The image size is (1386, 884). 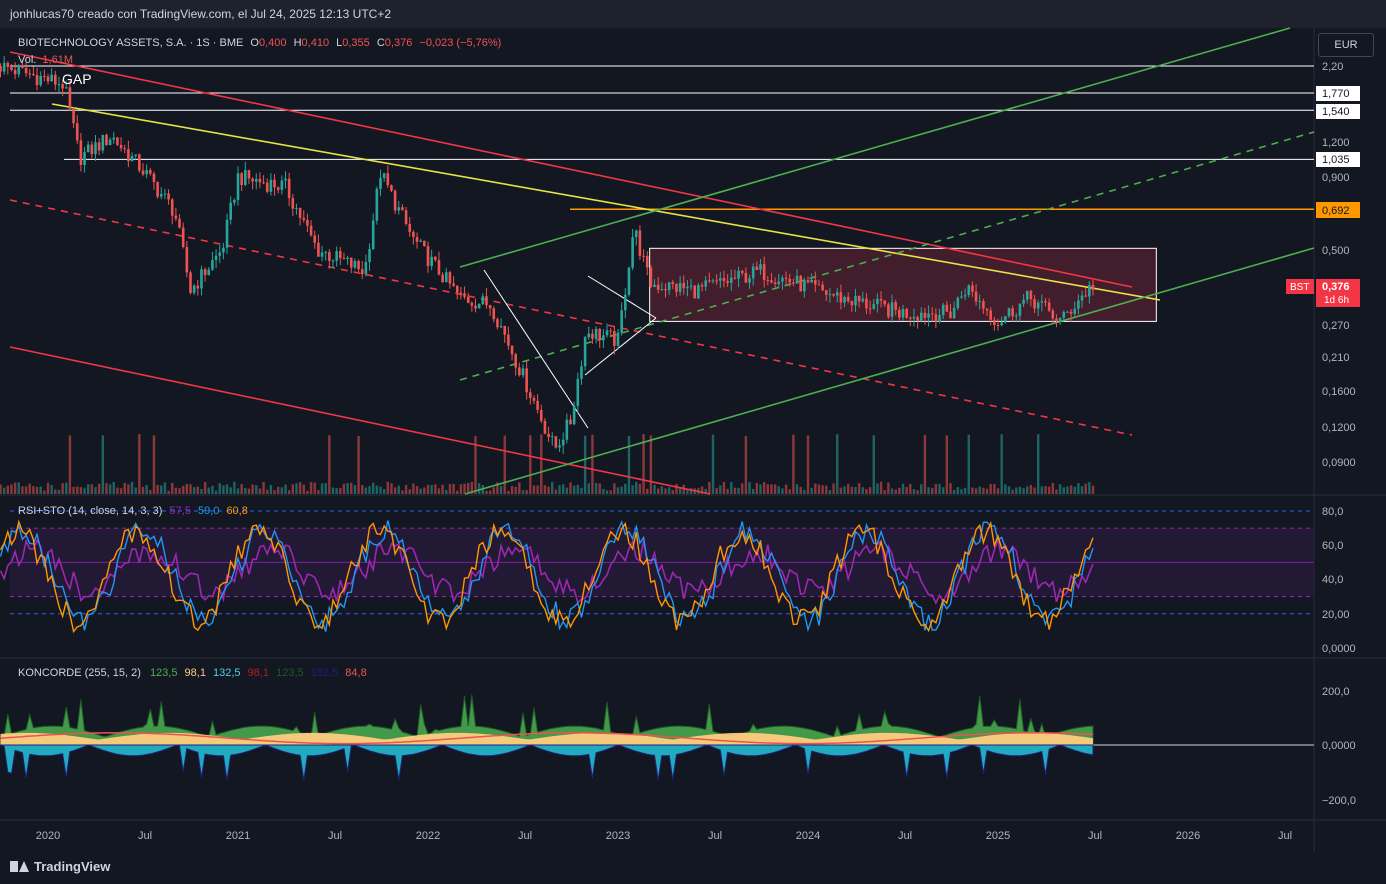 What do you see at coordinates (1336, 143) in the screenshot?
I see `price-tick-label: 1,200` at bounding box center [1336, 143].